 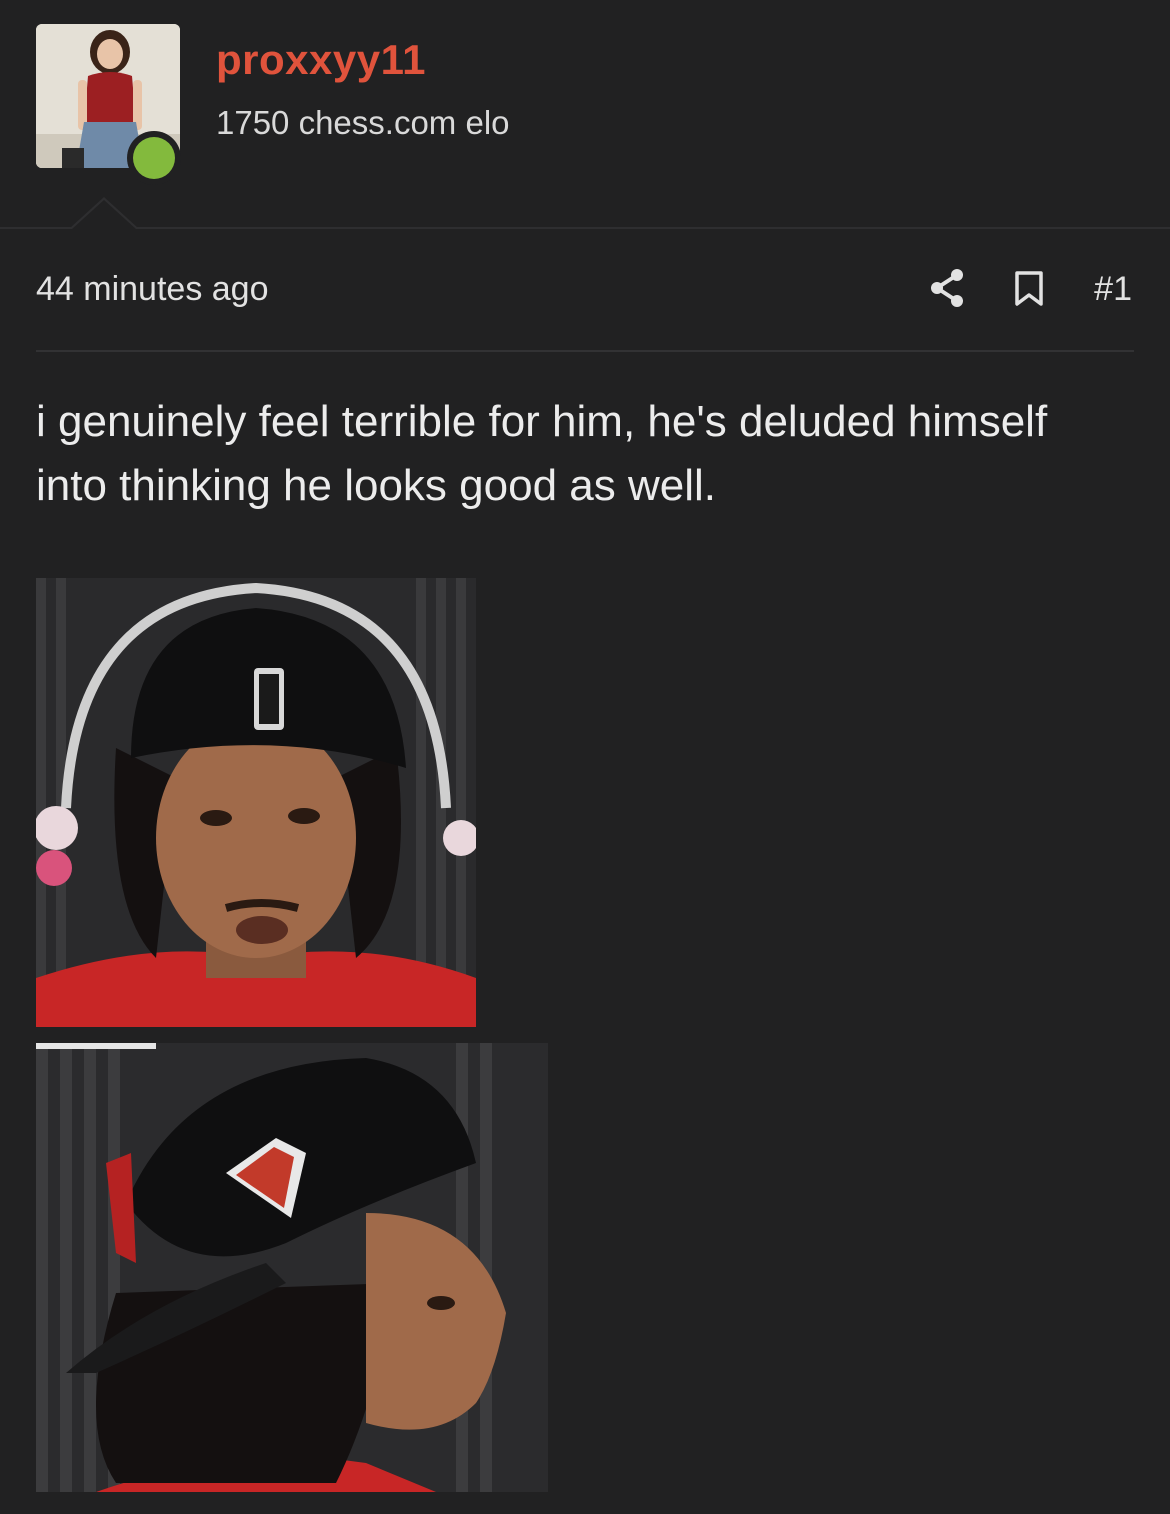 I want to click on meta-divider, so click(x=585, y=351).